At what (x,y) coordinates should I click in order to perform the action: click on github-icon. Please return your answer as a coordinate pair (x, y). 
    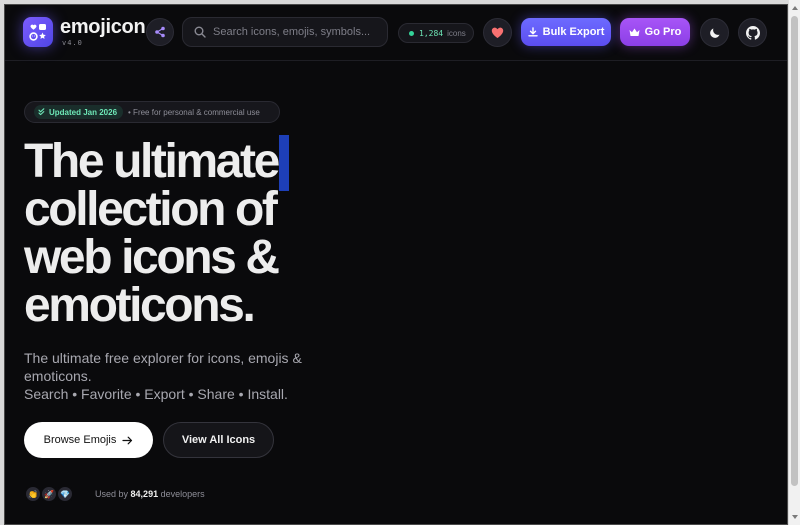
    Looking at the image, I should click on (752, 32).